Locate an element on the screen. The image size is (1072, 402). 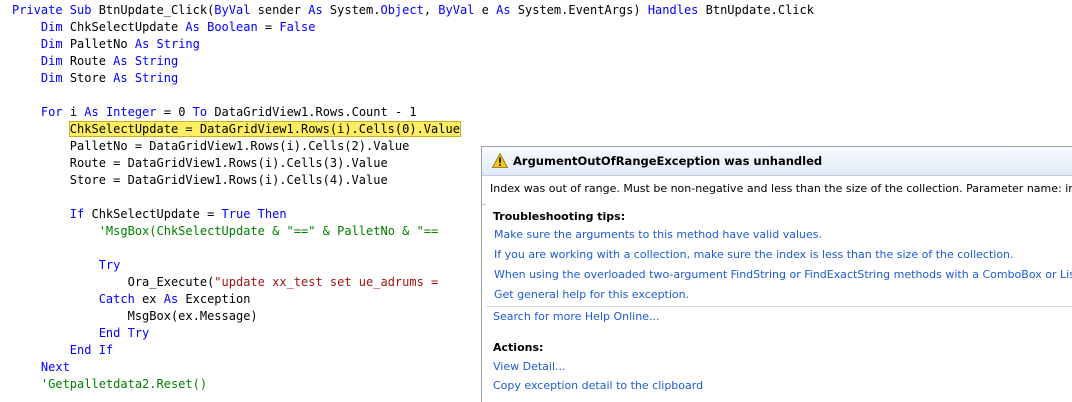
code-token: Exception is located at coordinates (214, 299).